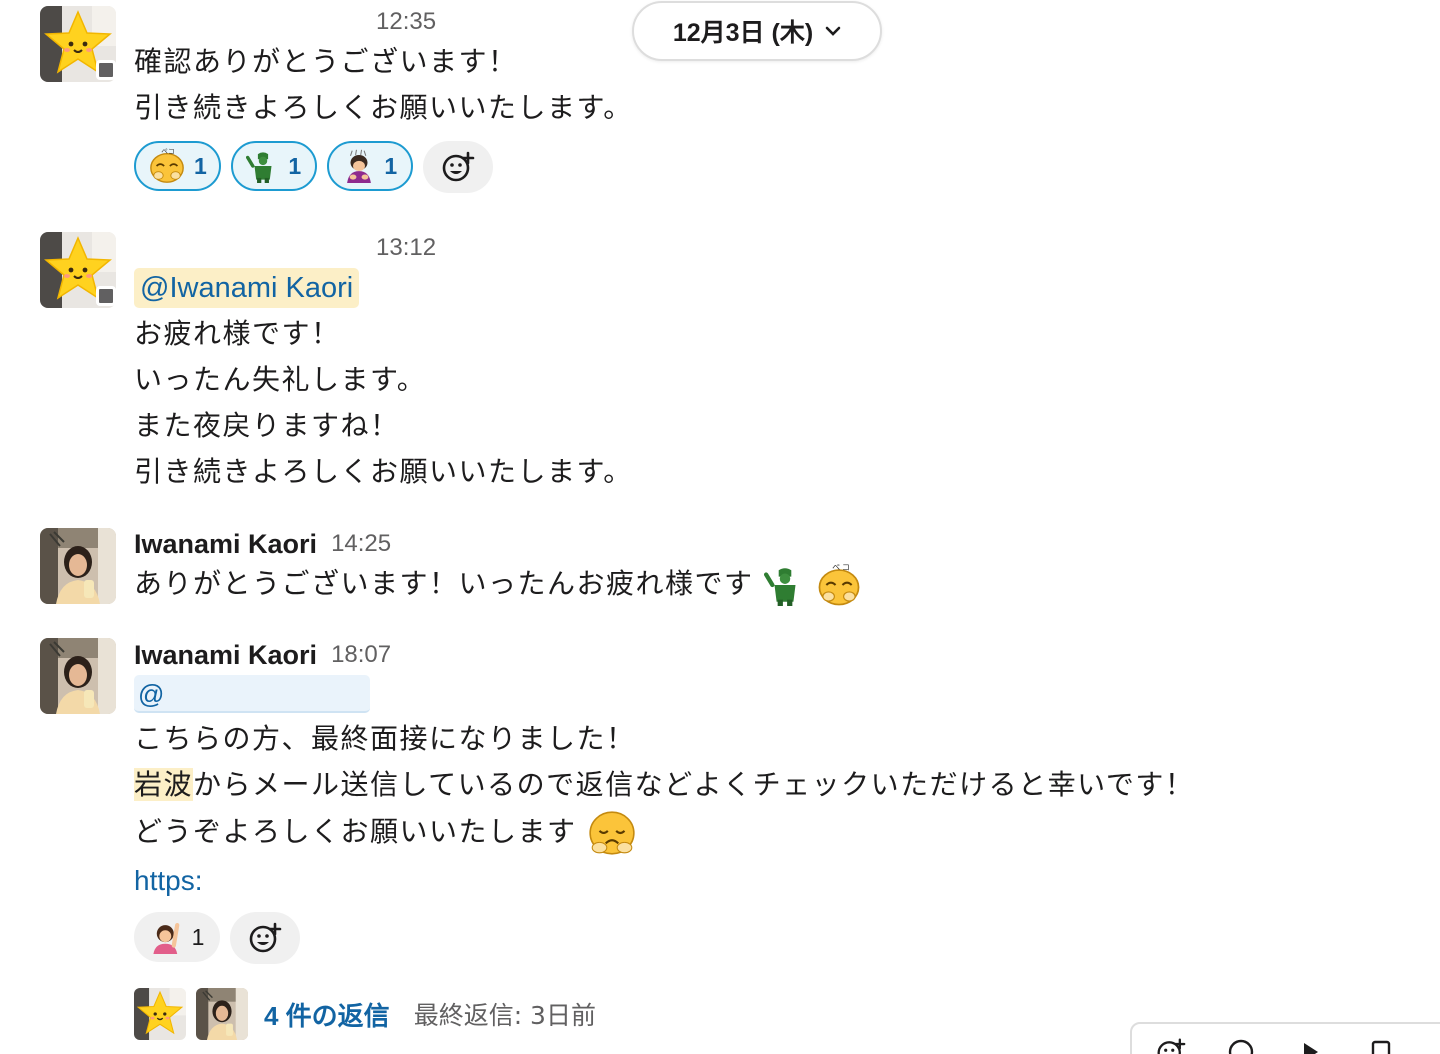  I want to click on person-bowing-icon, so click(359, 166).